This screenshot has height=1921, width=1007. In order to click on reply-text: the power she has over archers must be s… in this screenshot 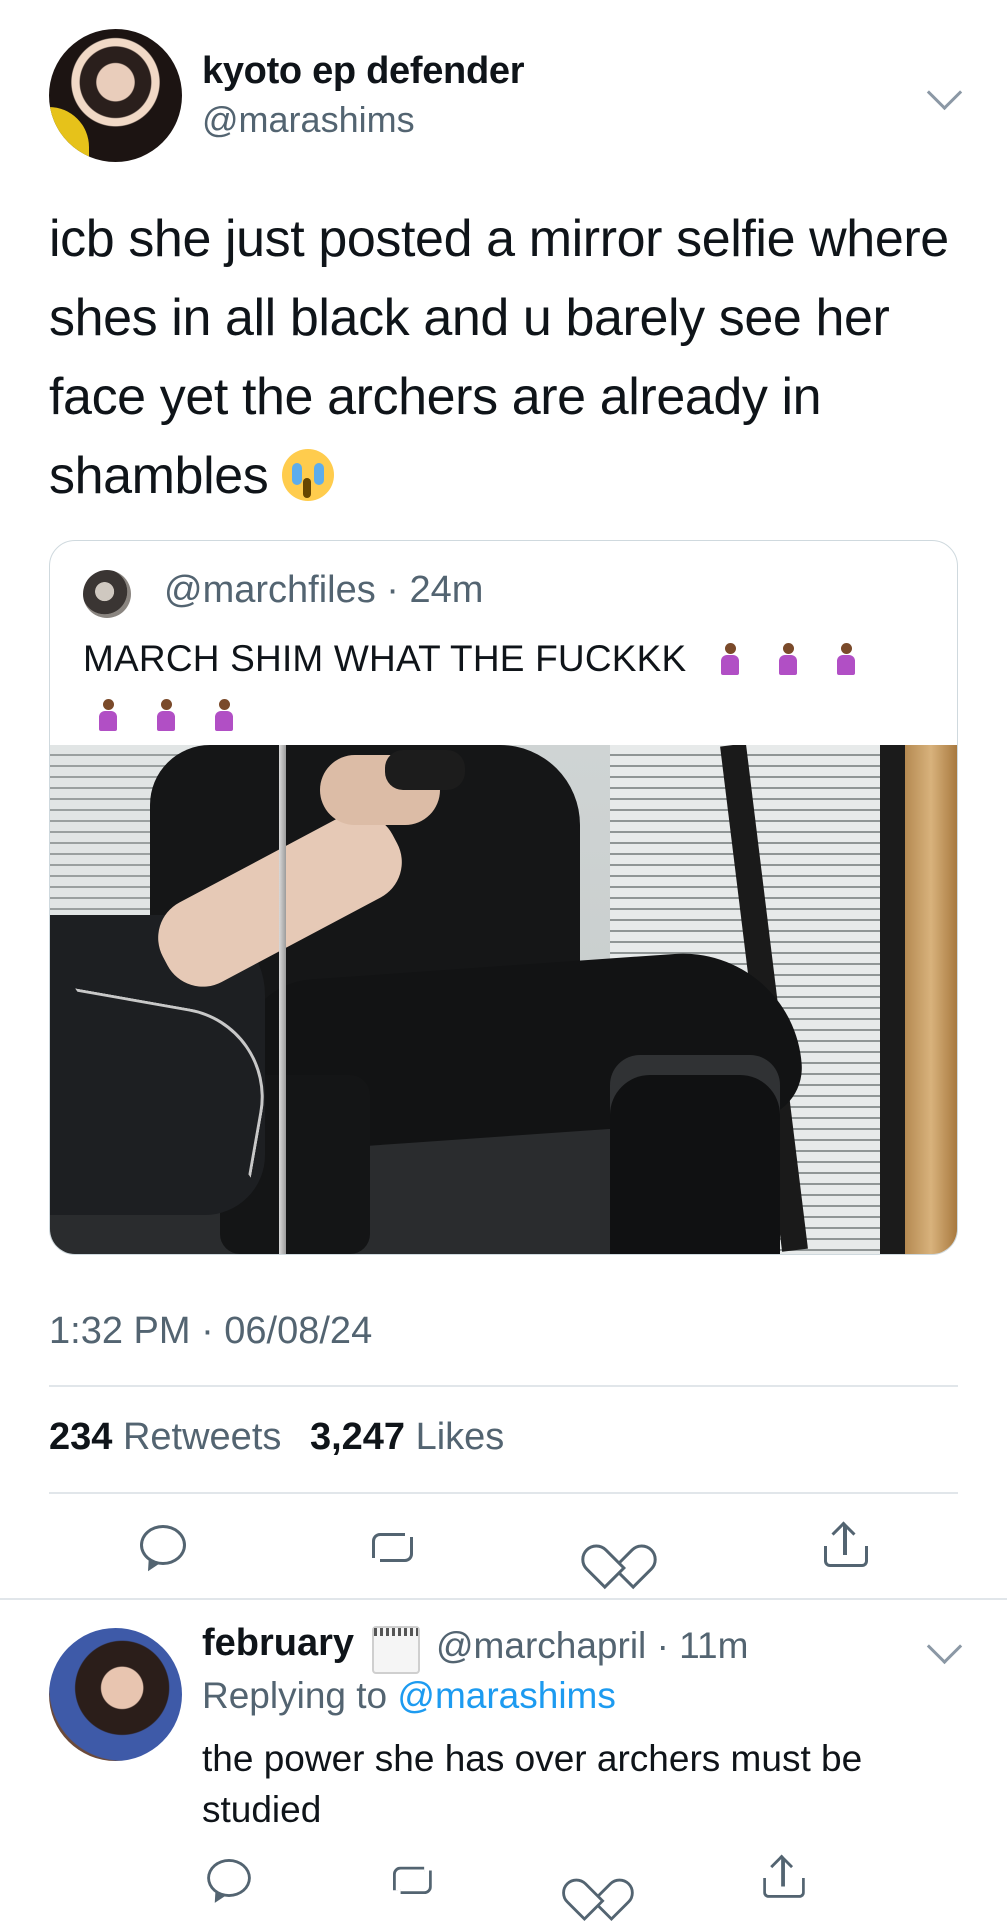, I will do `click(532, 1784)`.